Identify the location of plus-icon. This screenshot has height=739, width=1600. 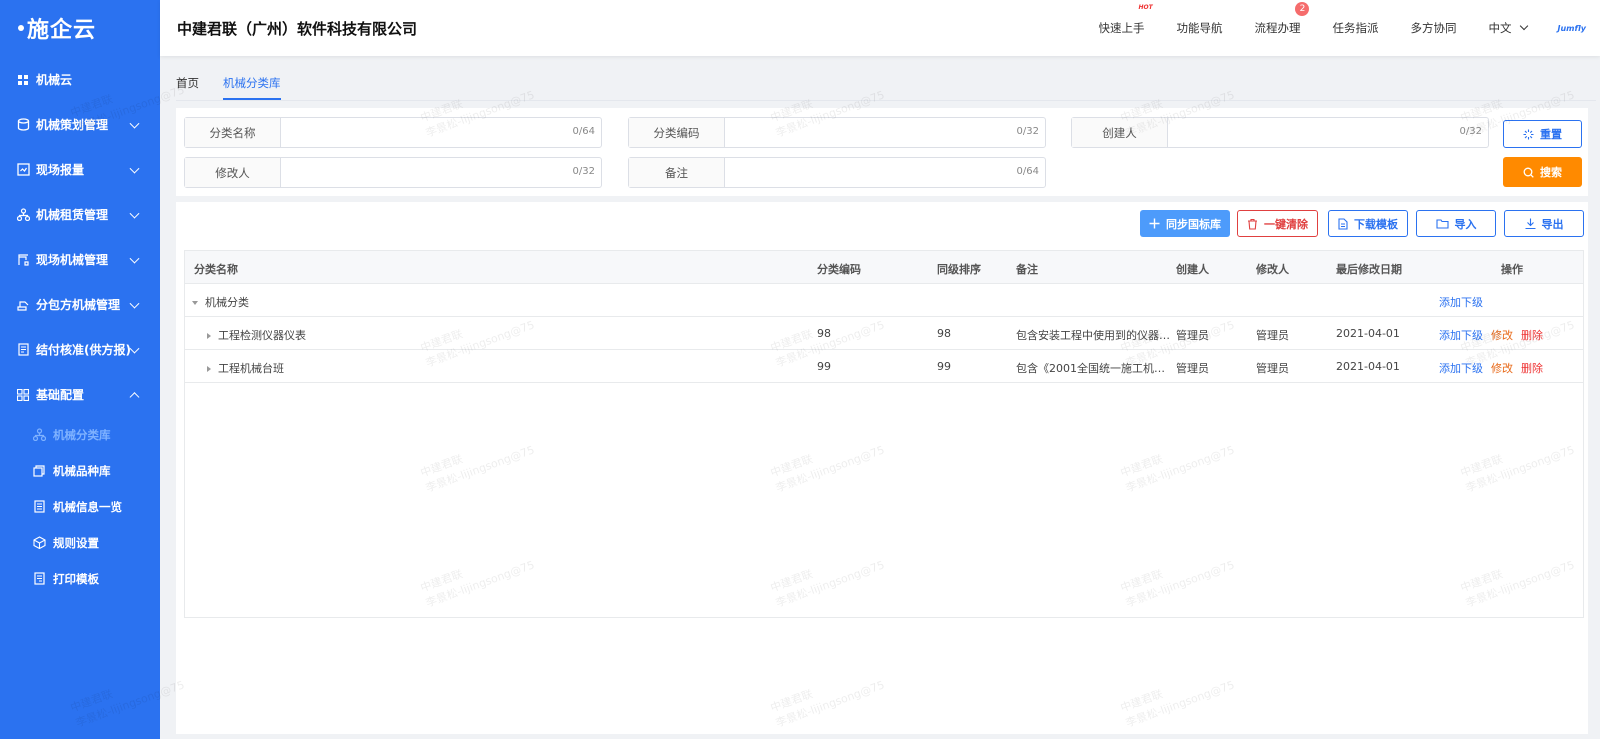
(1154, 223).